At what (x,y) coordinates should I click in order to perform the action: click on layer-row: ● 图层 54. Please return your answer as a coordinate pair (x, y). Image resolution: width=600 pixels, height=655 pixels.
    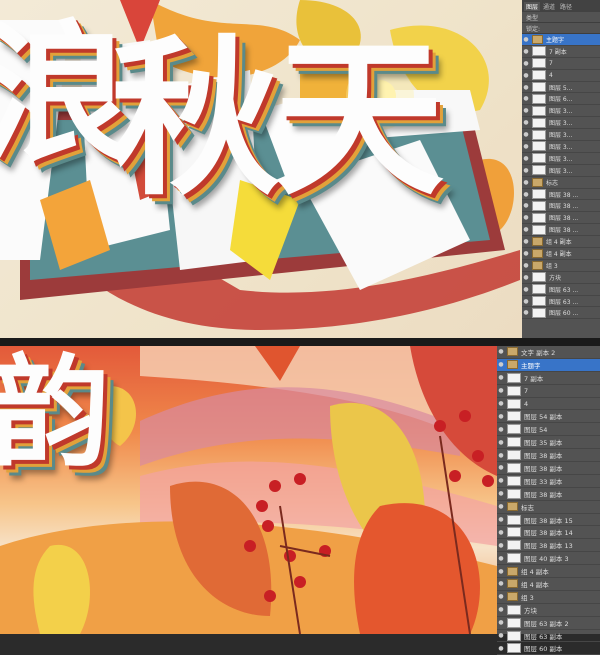
    Looking at the image, I should click on (548, 430).